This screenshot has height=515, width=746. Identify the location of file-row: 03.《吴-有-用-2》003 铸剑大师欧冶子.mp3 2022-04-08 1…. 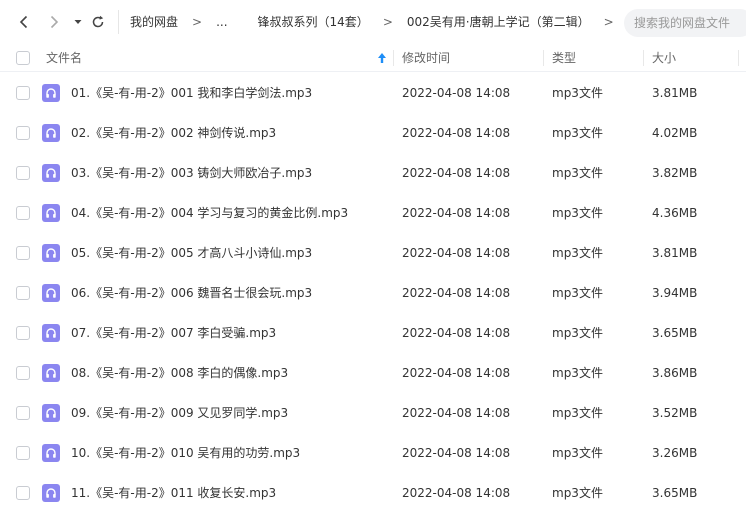
(373, 173).